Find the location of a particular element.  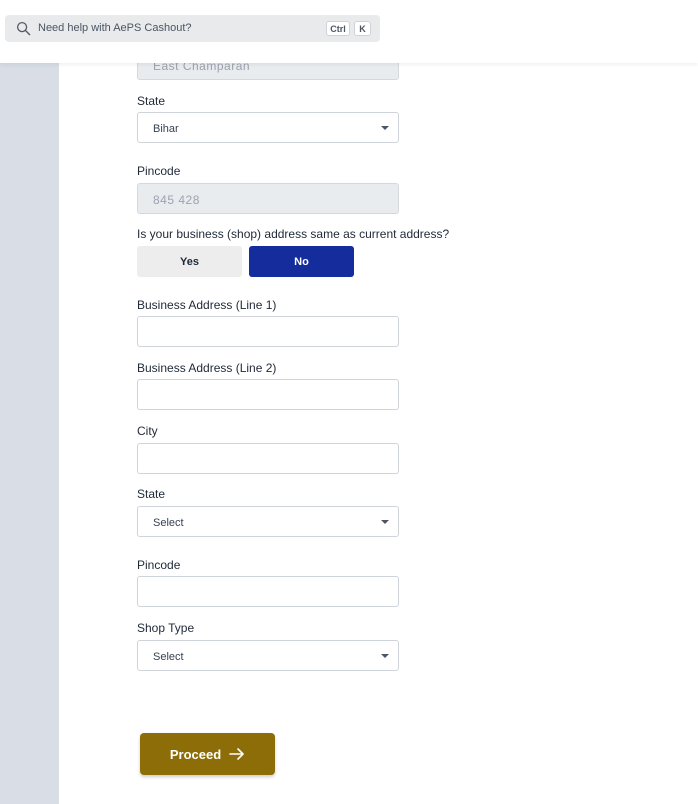

business-line1-input is located at coordinates (268, 331).